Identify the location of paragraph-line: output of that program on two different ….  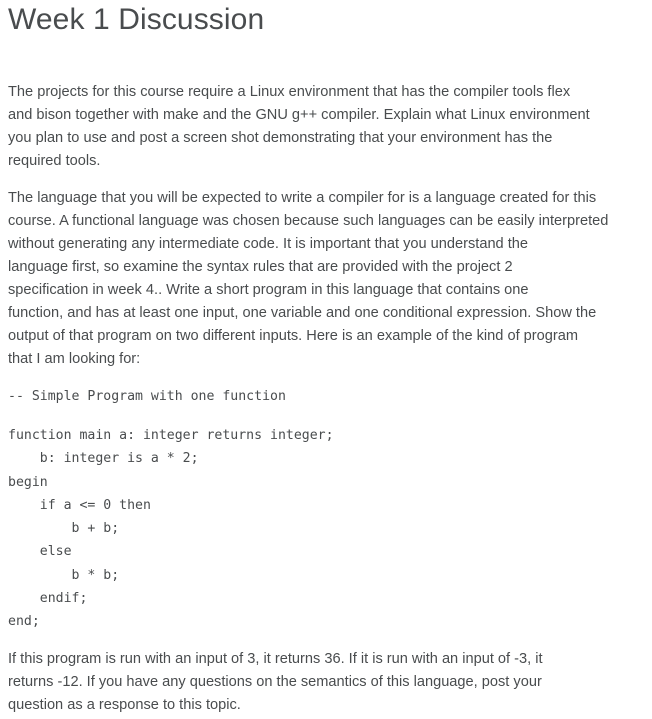
(293, 336).